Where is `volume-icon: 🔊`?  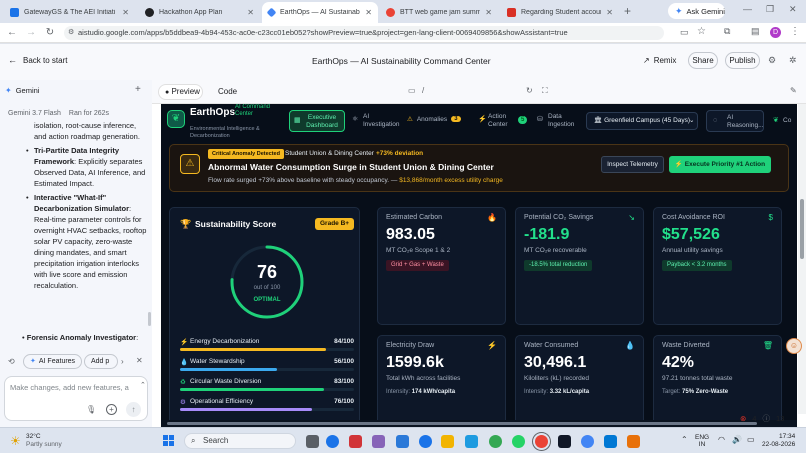
volume-icon: 🔊 is located at coordinates (737, 439).